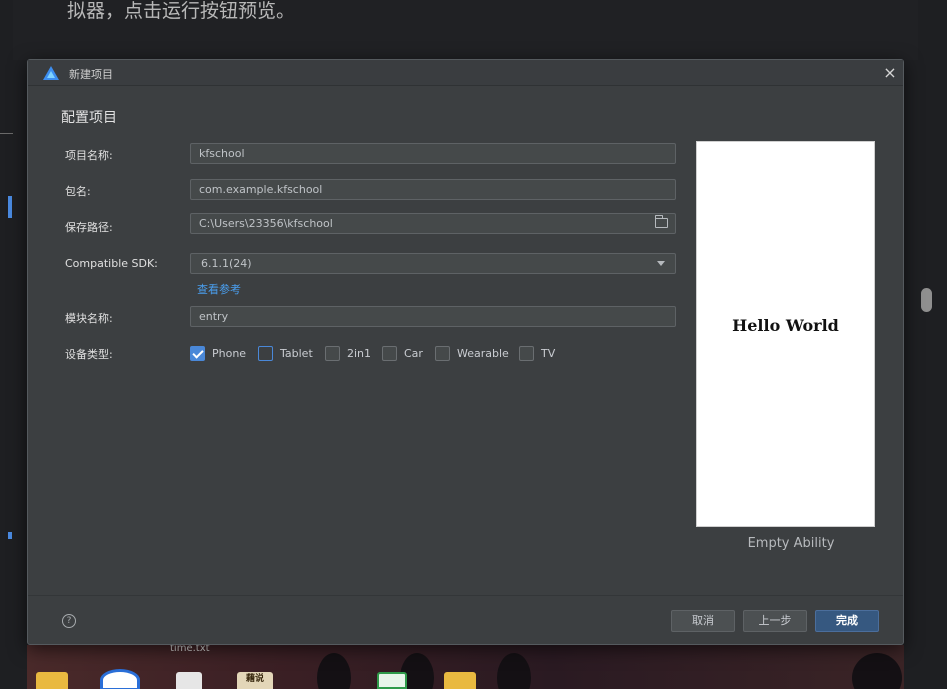 The width and height of the screenshot is (947, 689). Describe the element at coordinates (89, 354) in the screenshot. I see `device-type-label: 设备类型:` at that location.